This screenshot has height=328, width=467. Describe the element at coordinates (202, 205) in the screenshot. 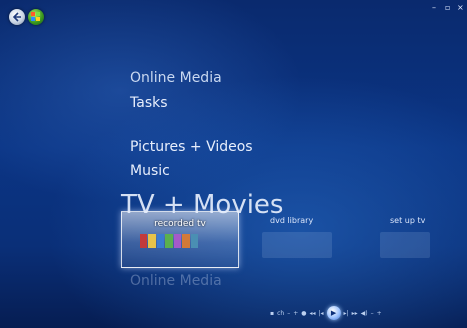

I see `menu-item-tv-movies: TV + Movies` at that location.